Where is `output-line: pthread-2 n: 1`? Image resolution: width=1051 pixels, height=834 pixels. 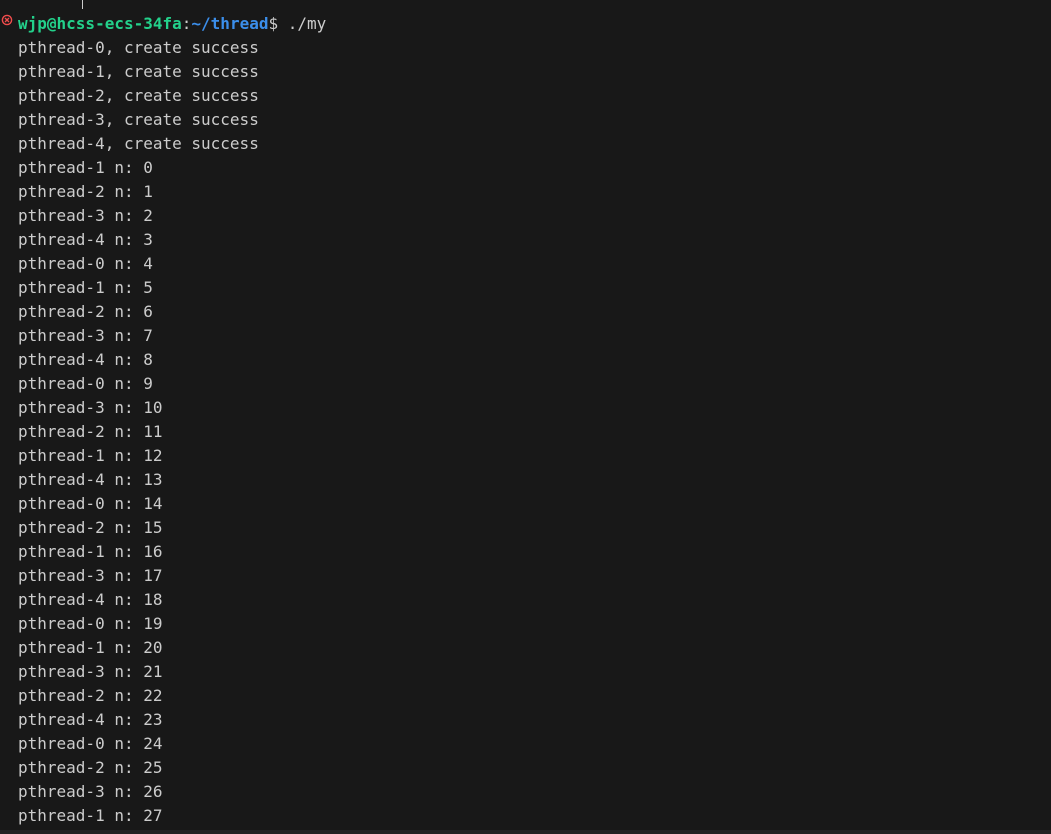
output-line: pthread-2 n: 1 is located at coordinates (85, 191).